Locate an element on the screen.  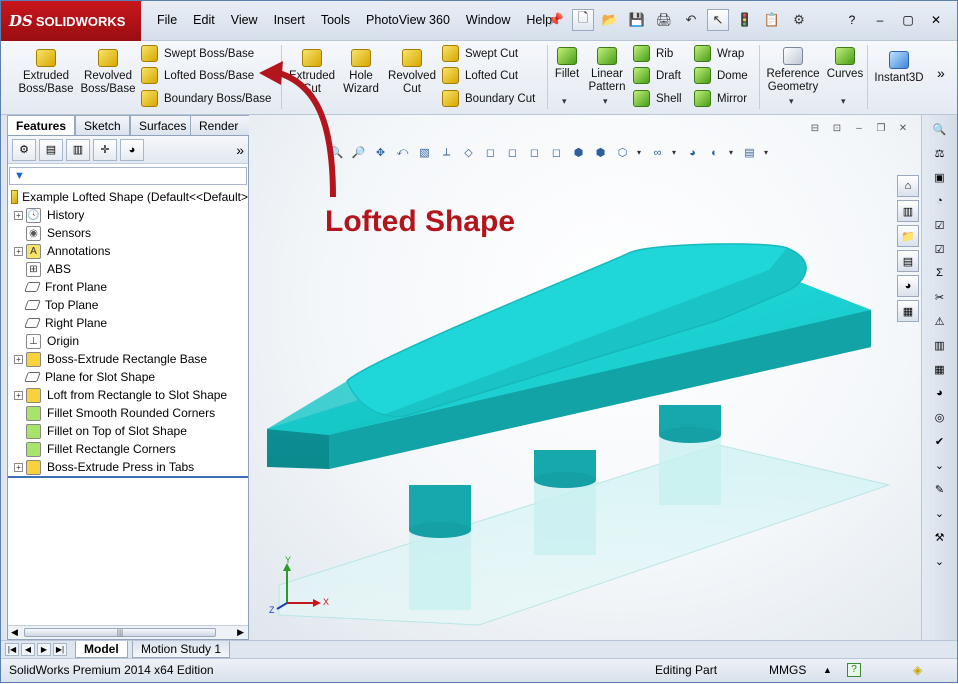
linear-pattern-button: Linear Pattern is located at coordinates (607, 70).